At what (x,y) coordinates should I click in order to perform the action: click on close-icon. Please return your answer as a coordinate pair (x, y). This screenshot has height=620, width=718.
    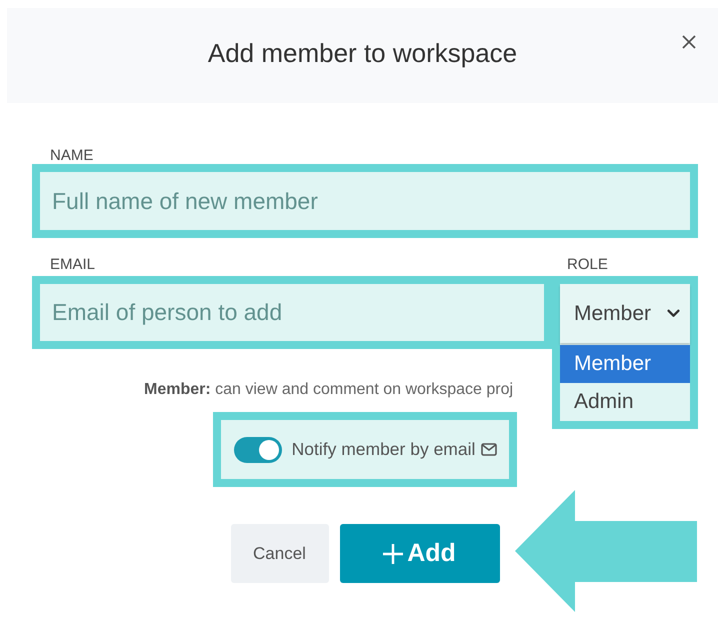
    Looking at the image, I should click on (689, 42).